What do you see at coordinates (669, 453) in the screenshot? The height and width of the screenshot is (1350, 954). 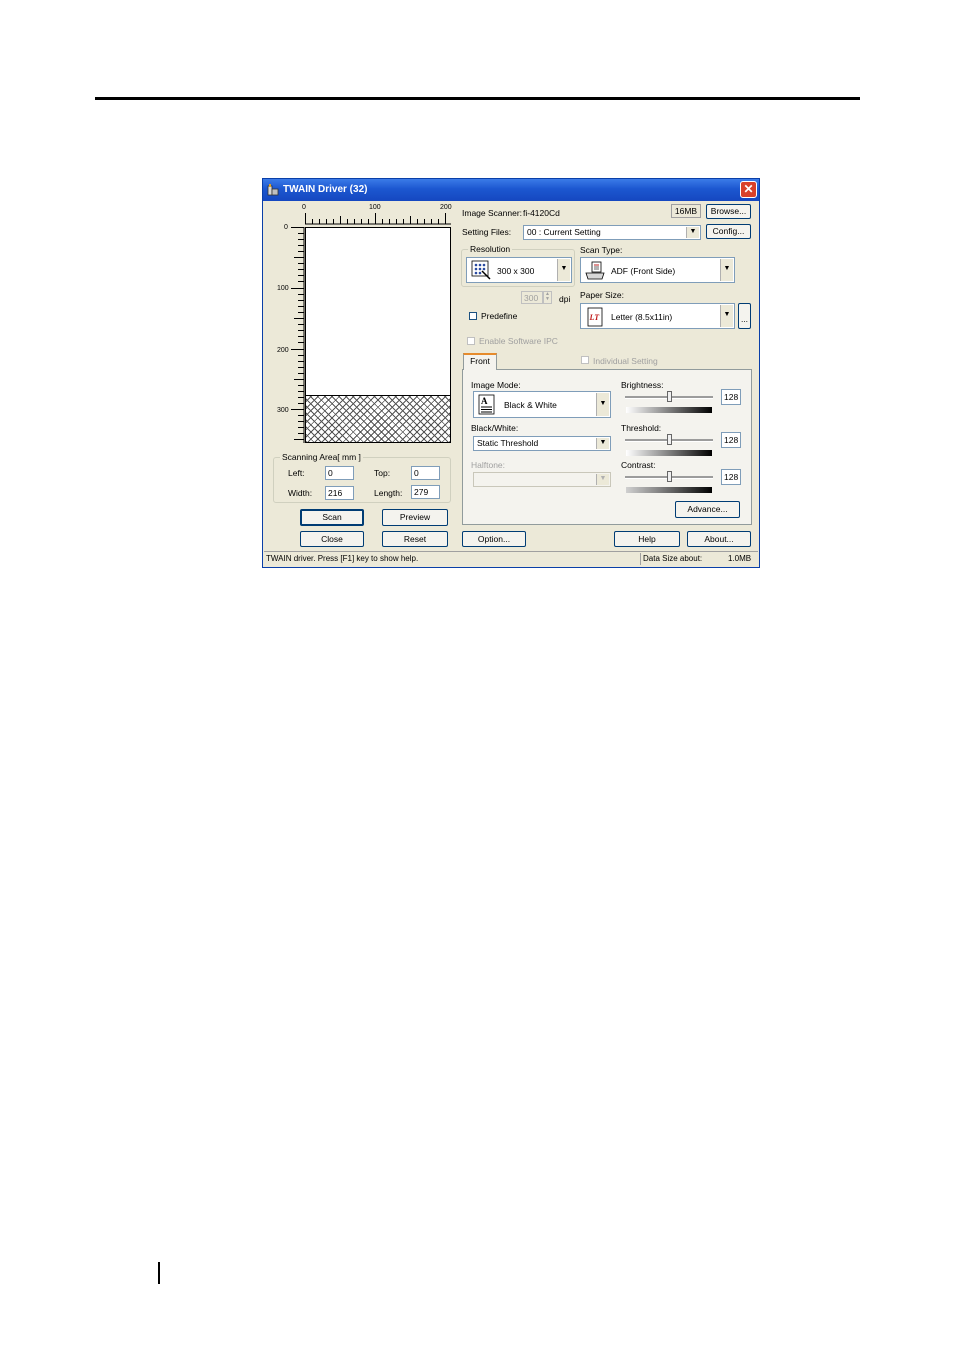 I see `threshold-gradient` at bounding box center [669, 453].